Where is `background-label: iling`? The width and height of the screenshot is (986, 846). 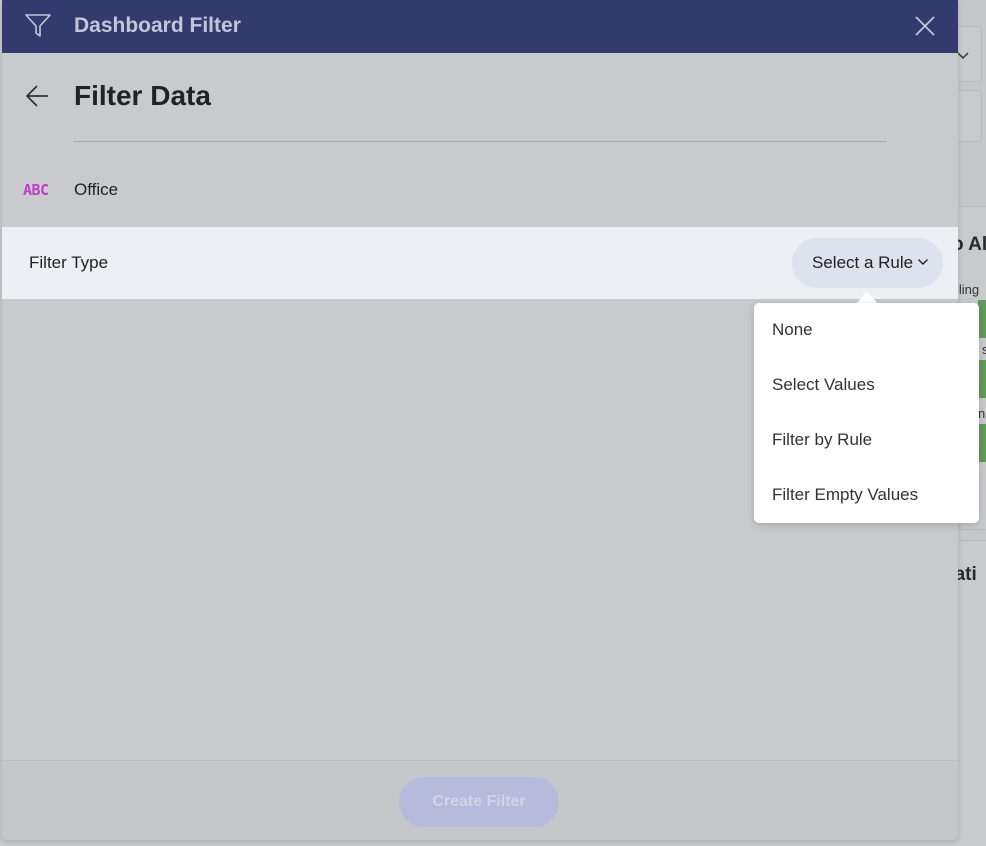 background-label: iling is located at coordinates (969, 289).